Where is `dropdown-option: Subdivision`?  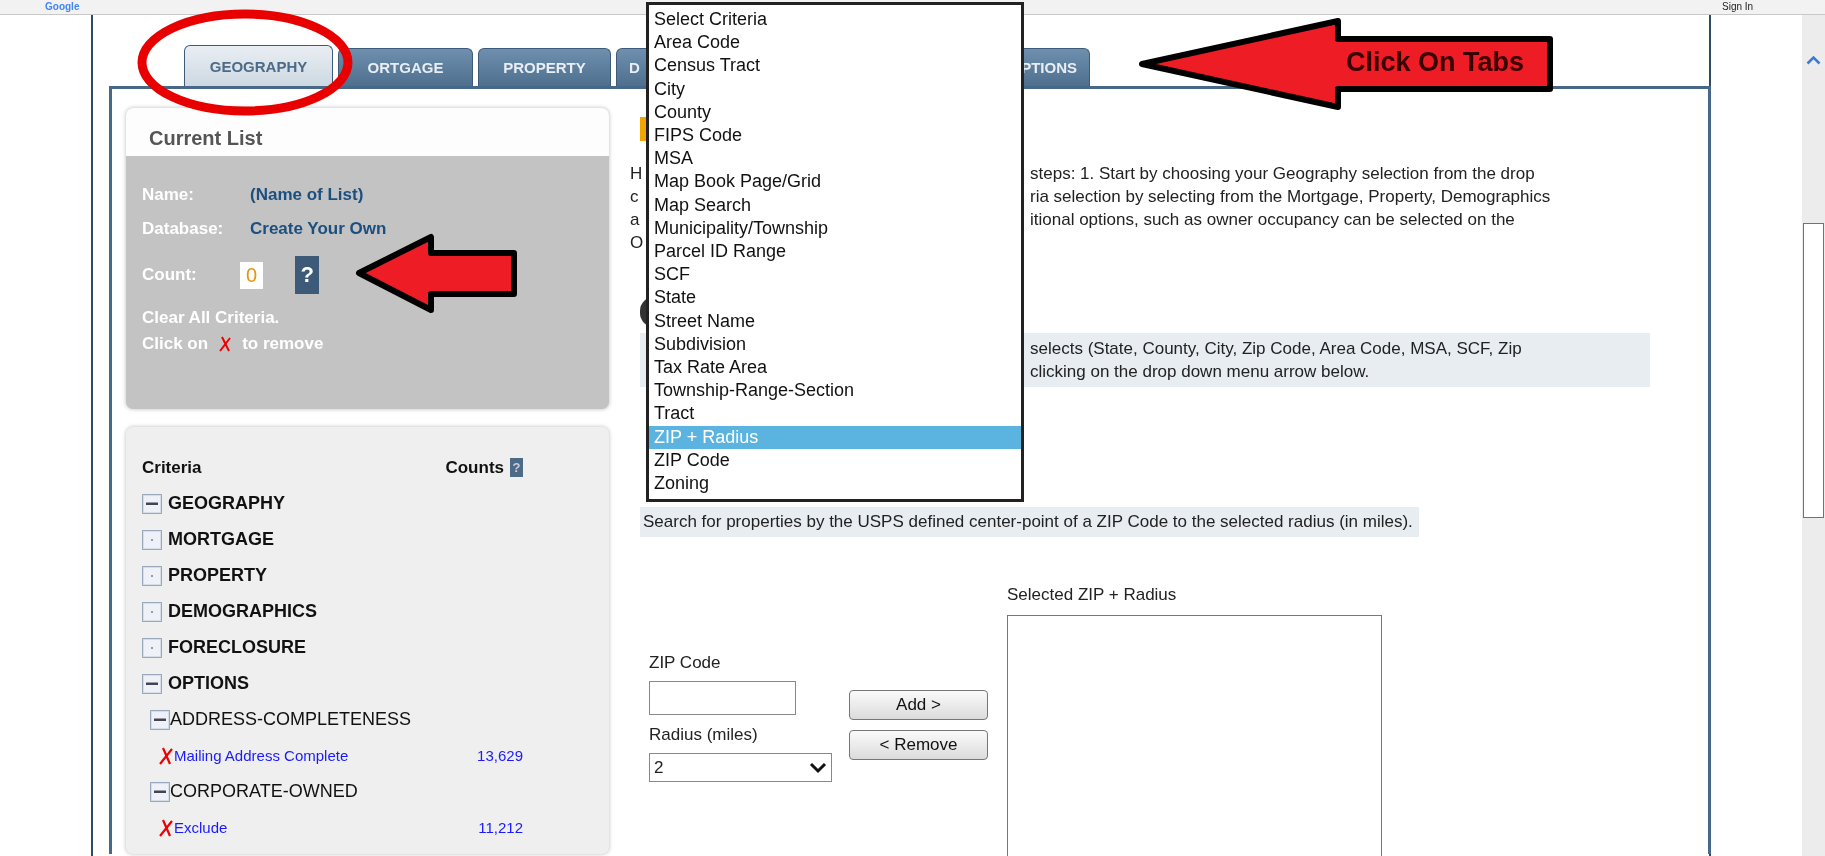 dropdown-option: Subdivision is located at coordinates (835, 344).